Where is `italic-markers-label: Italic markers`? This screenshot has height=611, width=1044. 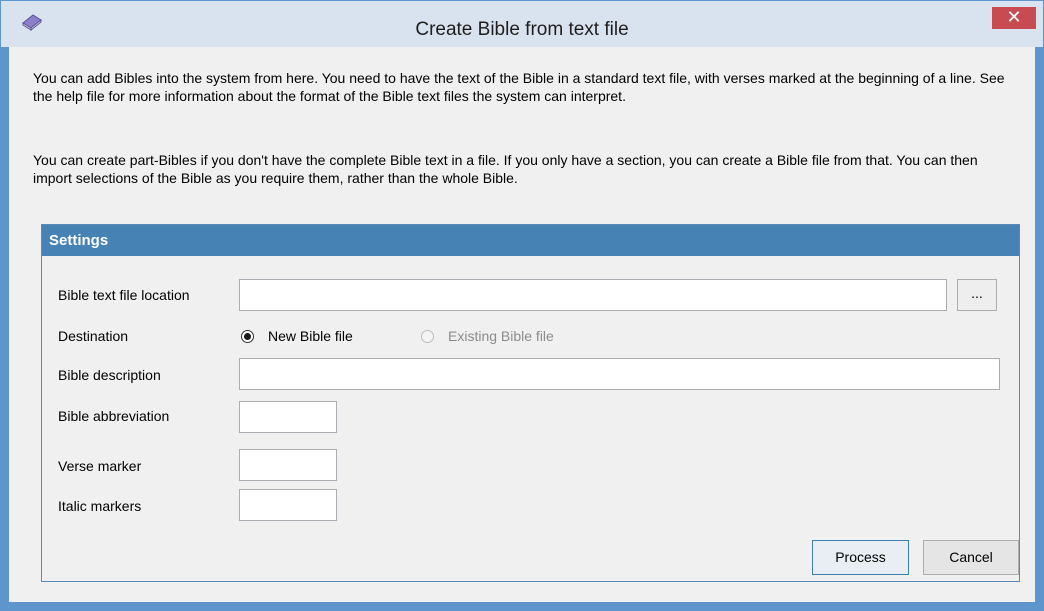
italic-markers-label: Italic markers is located at coordinates (100, 506).